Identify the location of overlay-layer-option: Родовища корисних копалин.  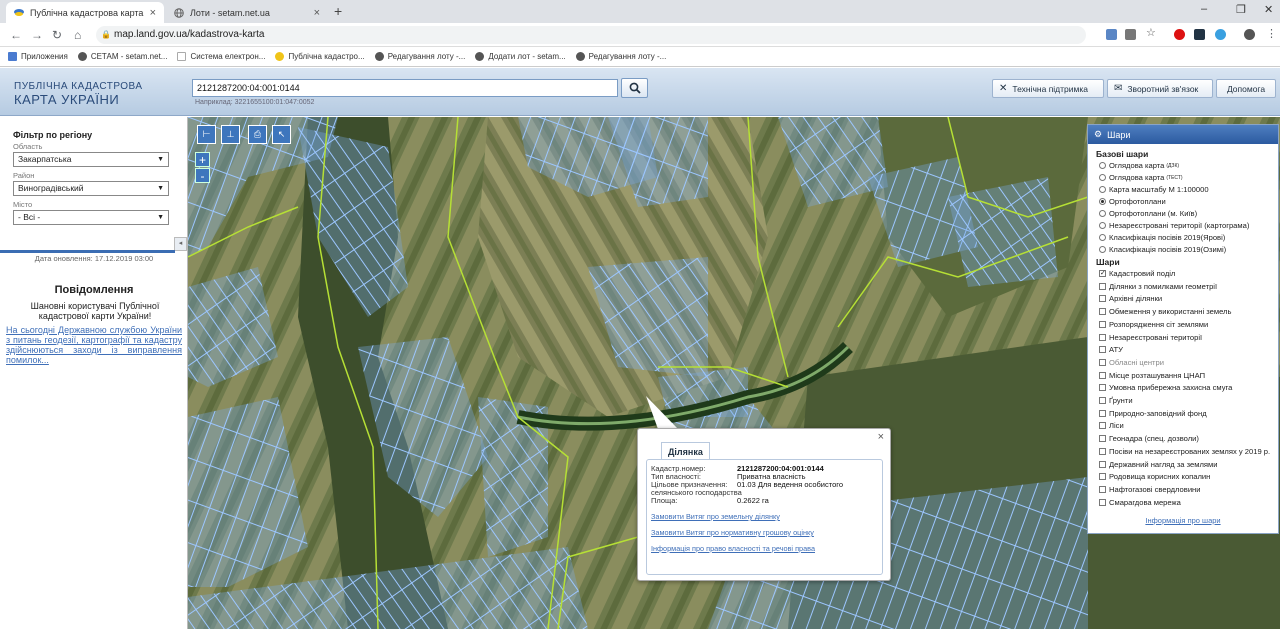
(1154, 476).